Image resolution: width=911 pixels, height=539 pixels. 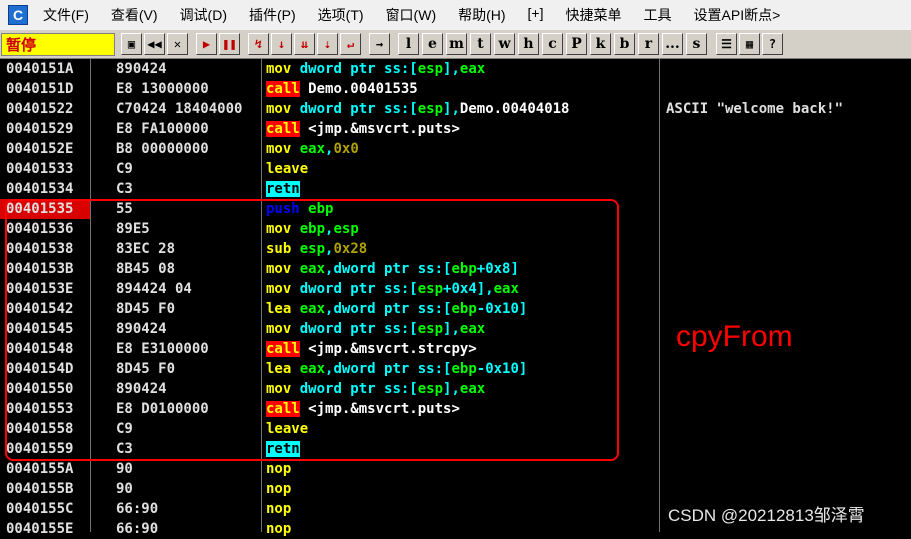 I want to click on menu-item: 帮助(H), so click(x=481, y=15).